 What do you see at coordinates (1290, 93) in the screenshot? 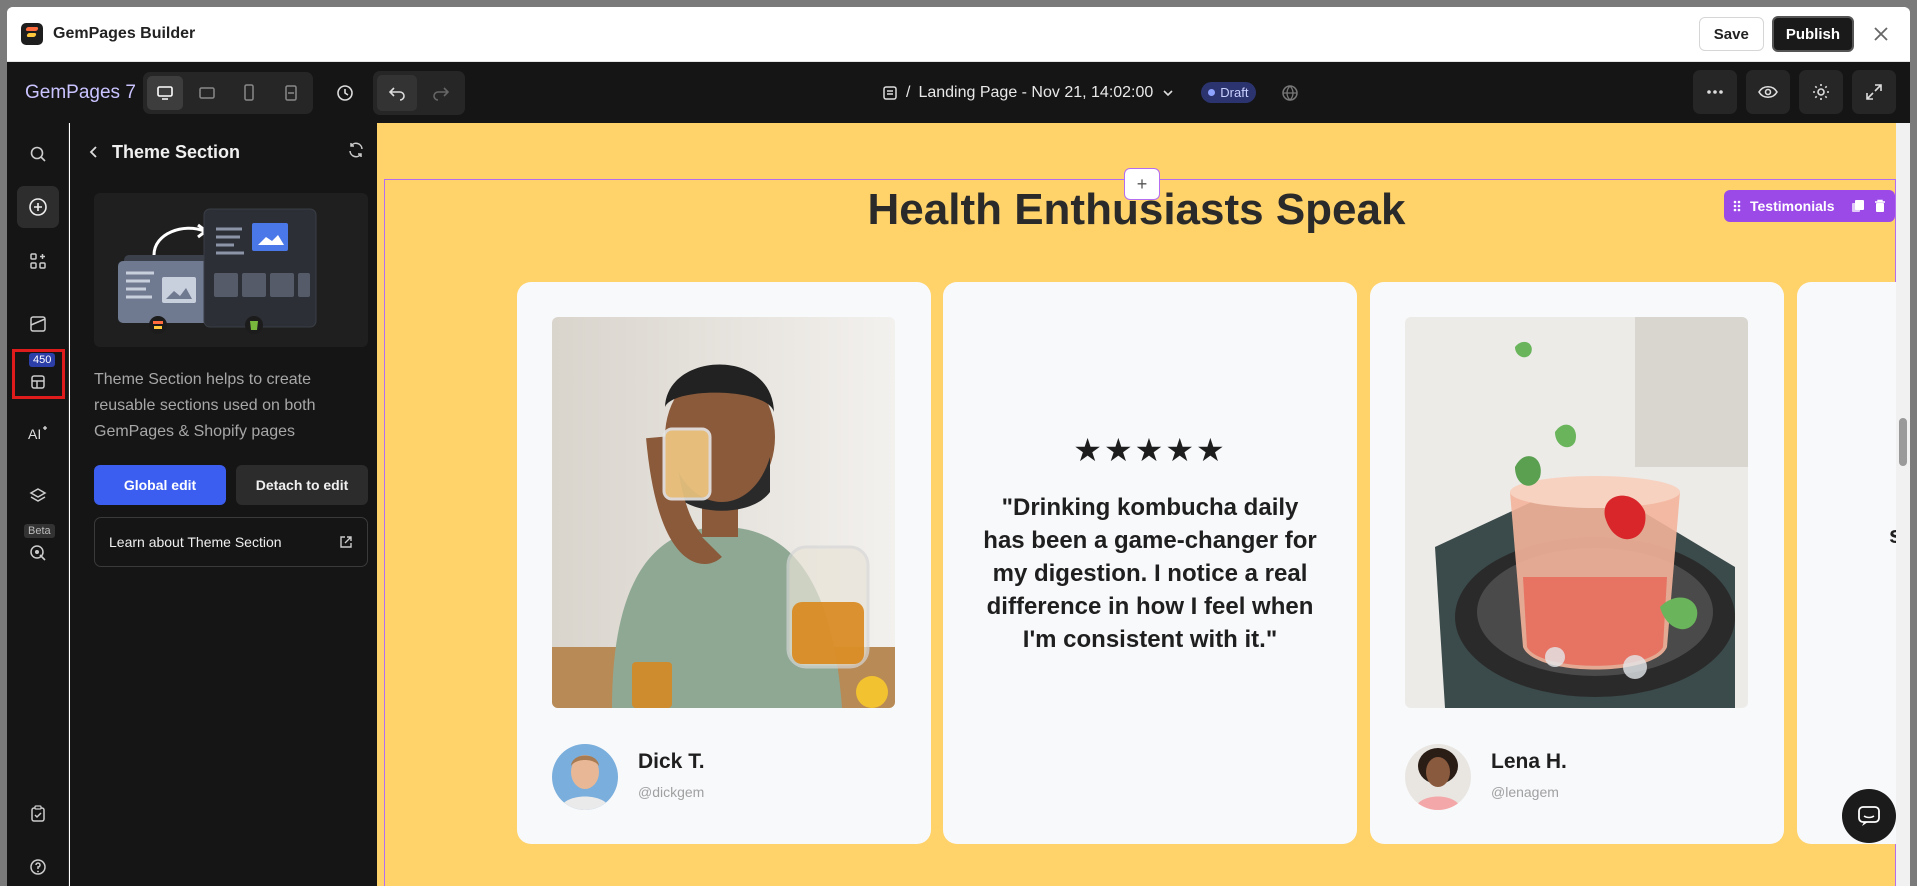
I see `globe-icon` at bounding box center [1290, 93].